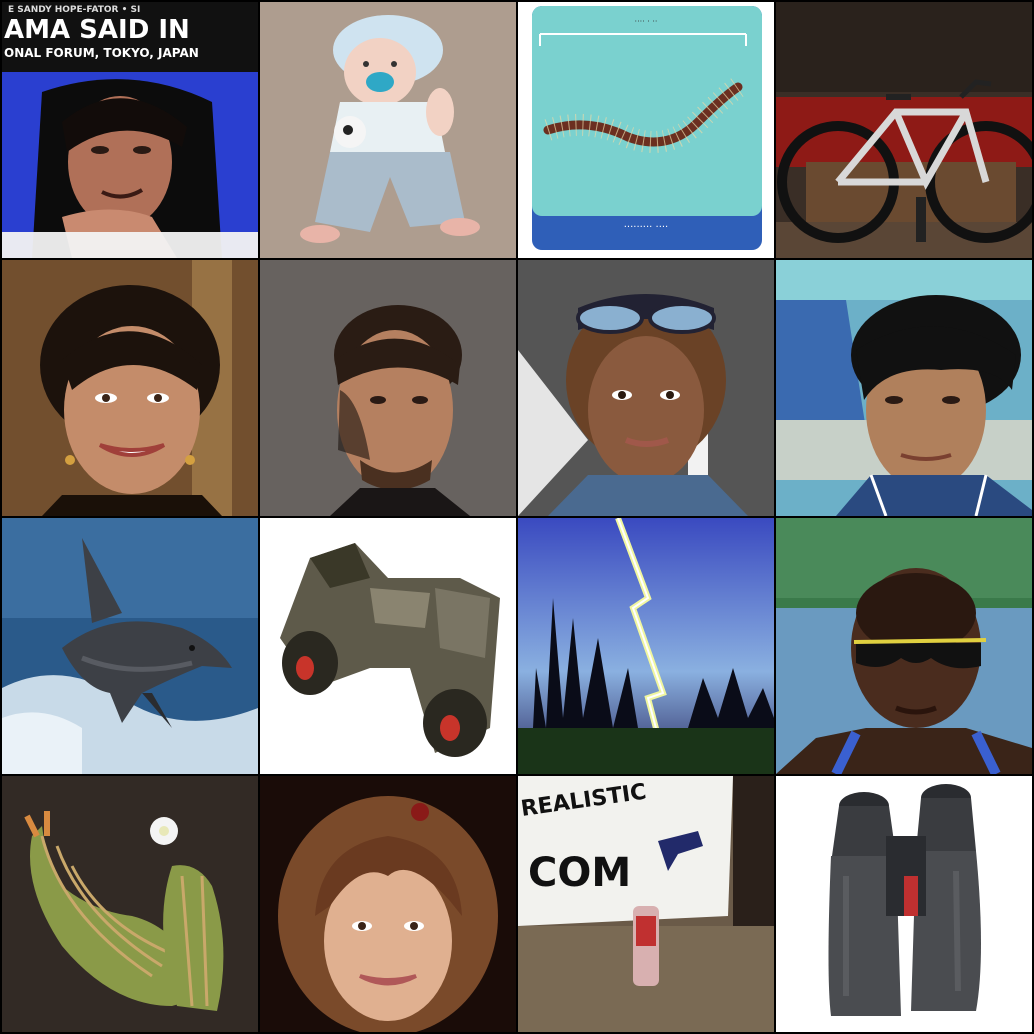 Image resolution: width=1034 pixels, height=1034 pixels. I want to click on cactus-image, so click(130, 904).